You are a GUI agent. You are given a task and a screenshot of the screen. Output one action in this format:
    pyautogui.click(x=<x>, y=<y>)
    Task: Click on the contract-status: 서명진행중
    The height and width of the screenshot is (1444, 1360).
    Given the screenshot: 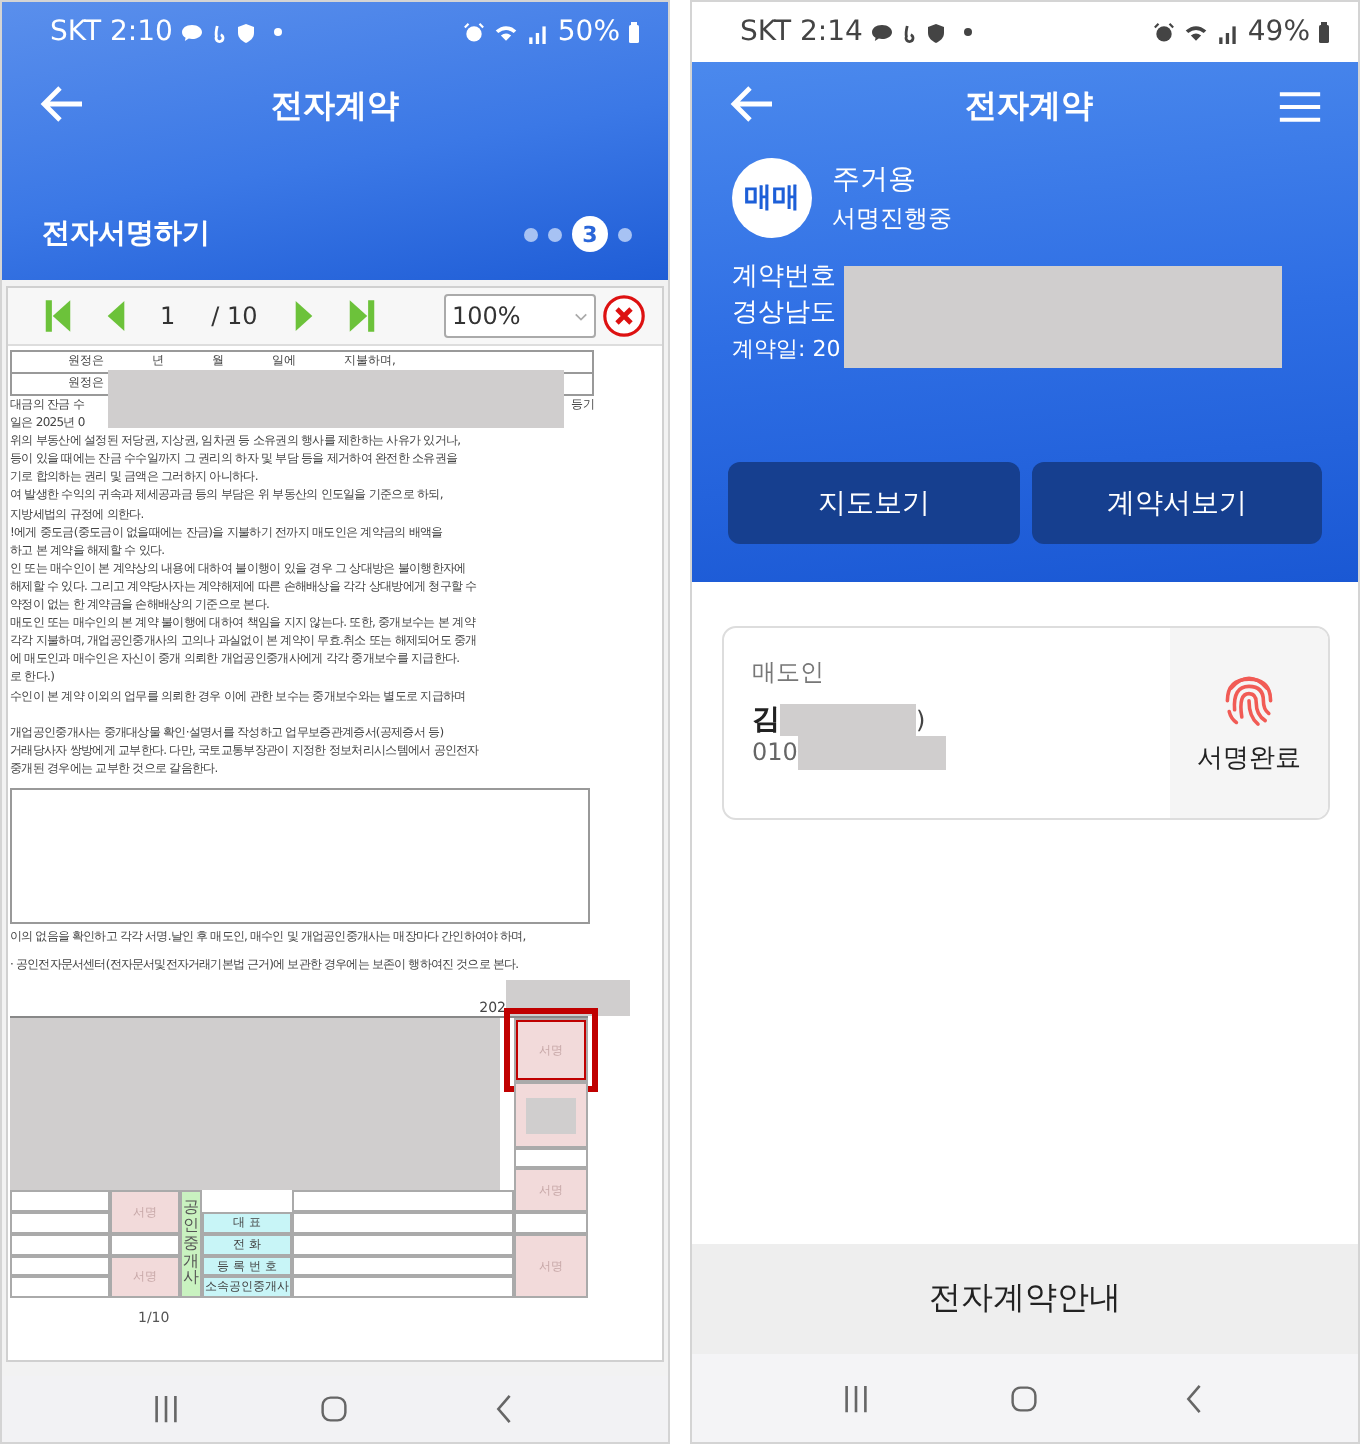 What is the action you would take?
    pyautogui.click(x=892, y=218)
    